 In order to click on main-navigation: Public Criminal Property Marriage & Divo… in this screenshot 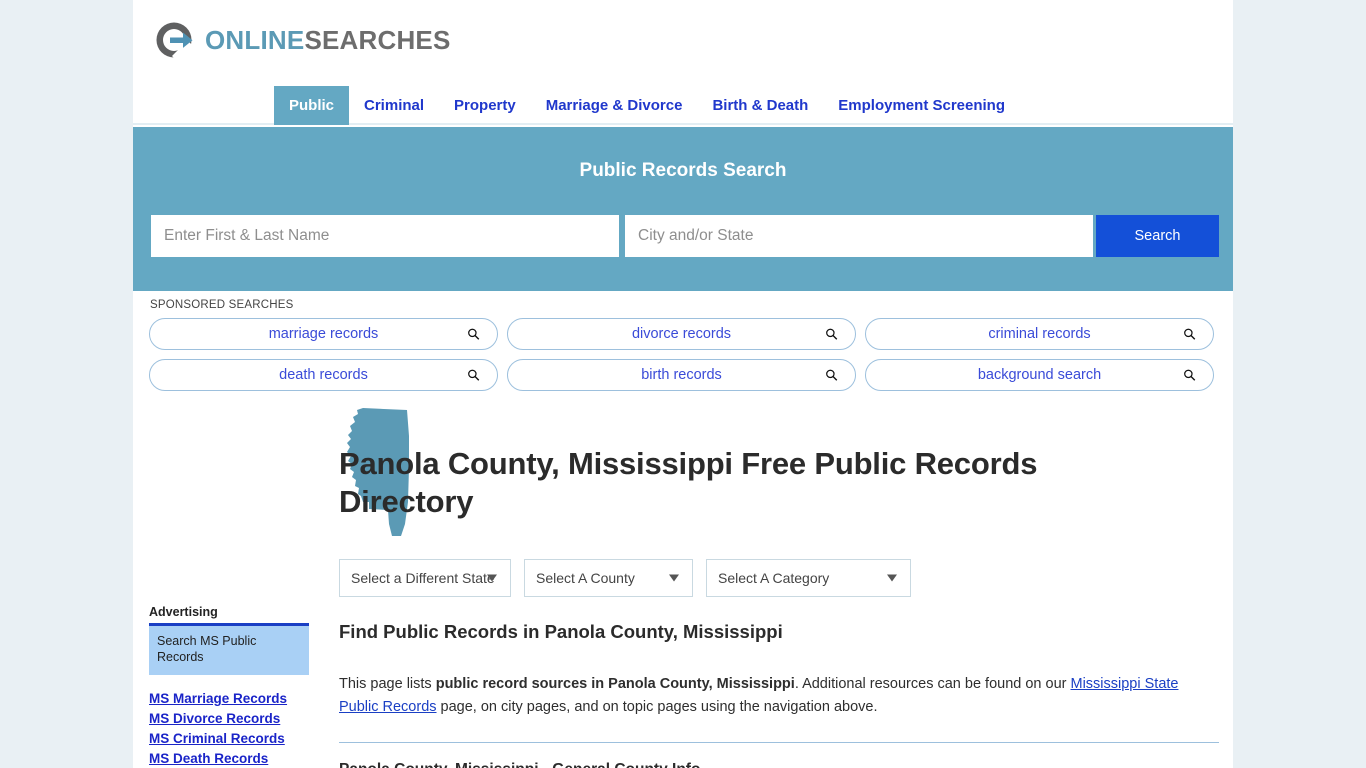, I will do `click(683, 105)`.